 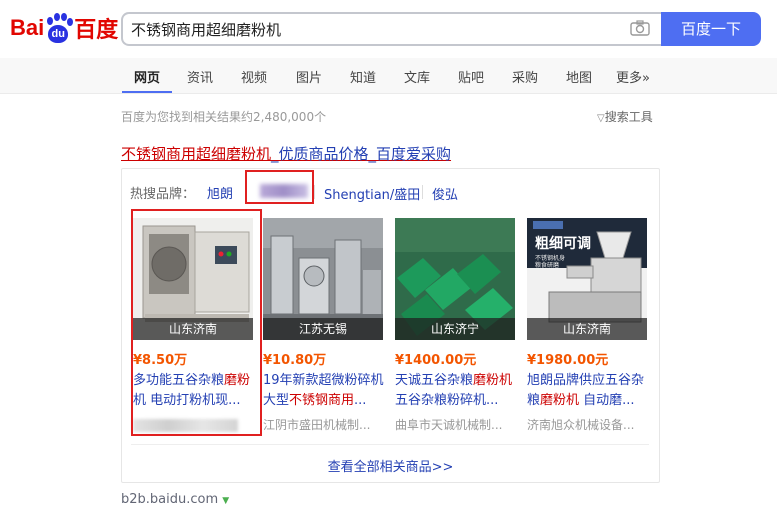 What do you see at coordinates (625, 116) in the screenshot?
I see `search-tools: ▽搜索工具` at bounding box center [625, 116].